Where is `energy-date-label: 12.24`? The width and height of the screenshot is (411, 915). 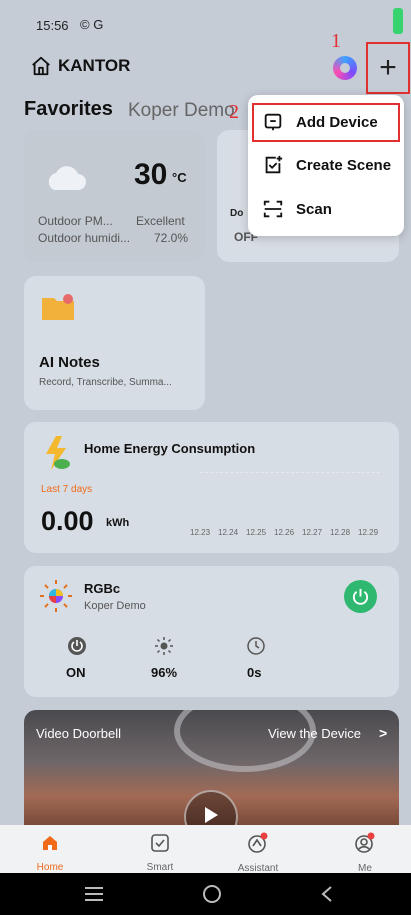 energy-date-label: 12.24 is located at coordinates (228, 532).